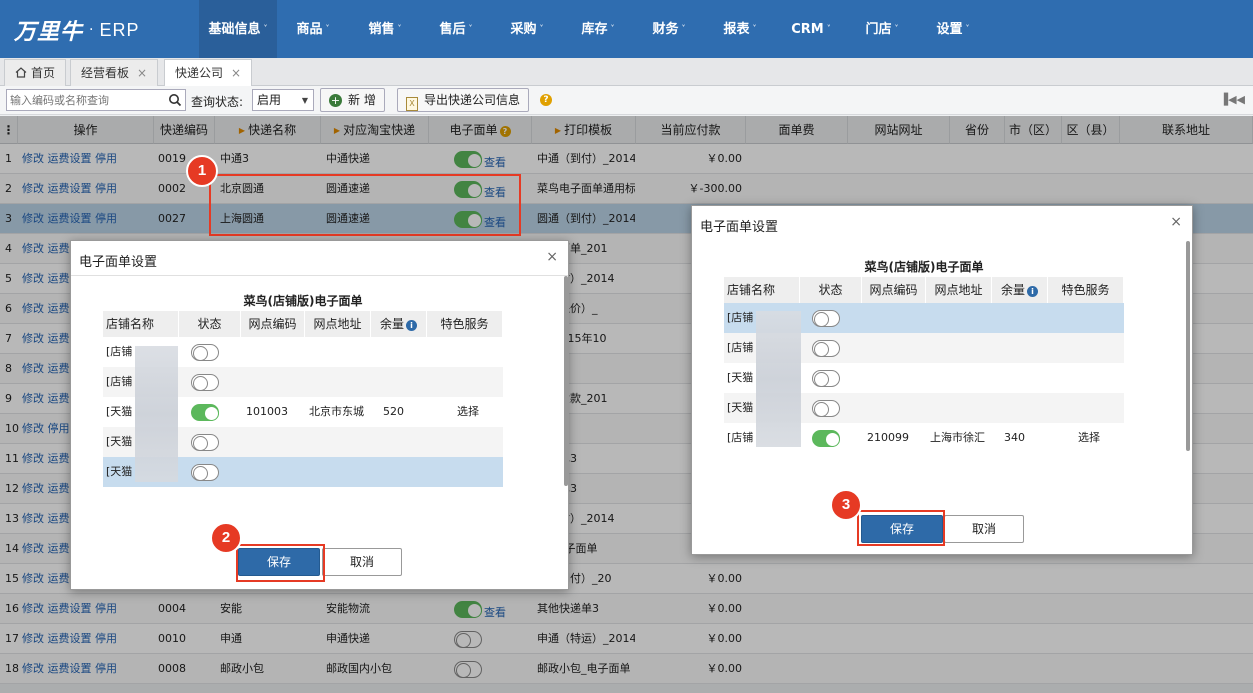  What do you see at coordinates (598, 29) in the screenshot?
I see `nav-item: 库存 ˅` at bounding box center [598, 29].